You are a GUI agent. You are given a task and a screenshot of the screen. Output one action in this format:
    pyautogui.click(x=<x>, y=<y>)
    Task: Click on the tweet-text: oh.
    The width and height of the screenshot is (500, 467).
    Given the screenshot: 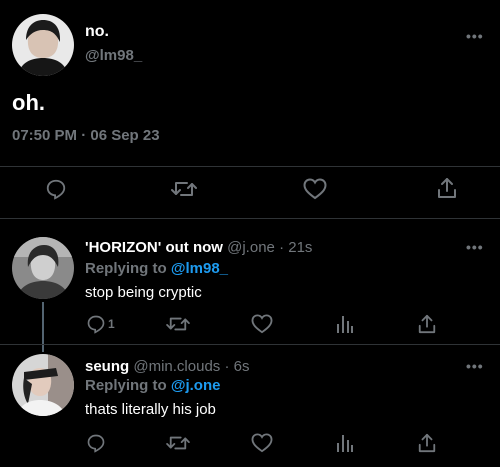 What is the action you would take?
    pyautogui.click(x=28, y=102)
    